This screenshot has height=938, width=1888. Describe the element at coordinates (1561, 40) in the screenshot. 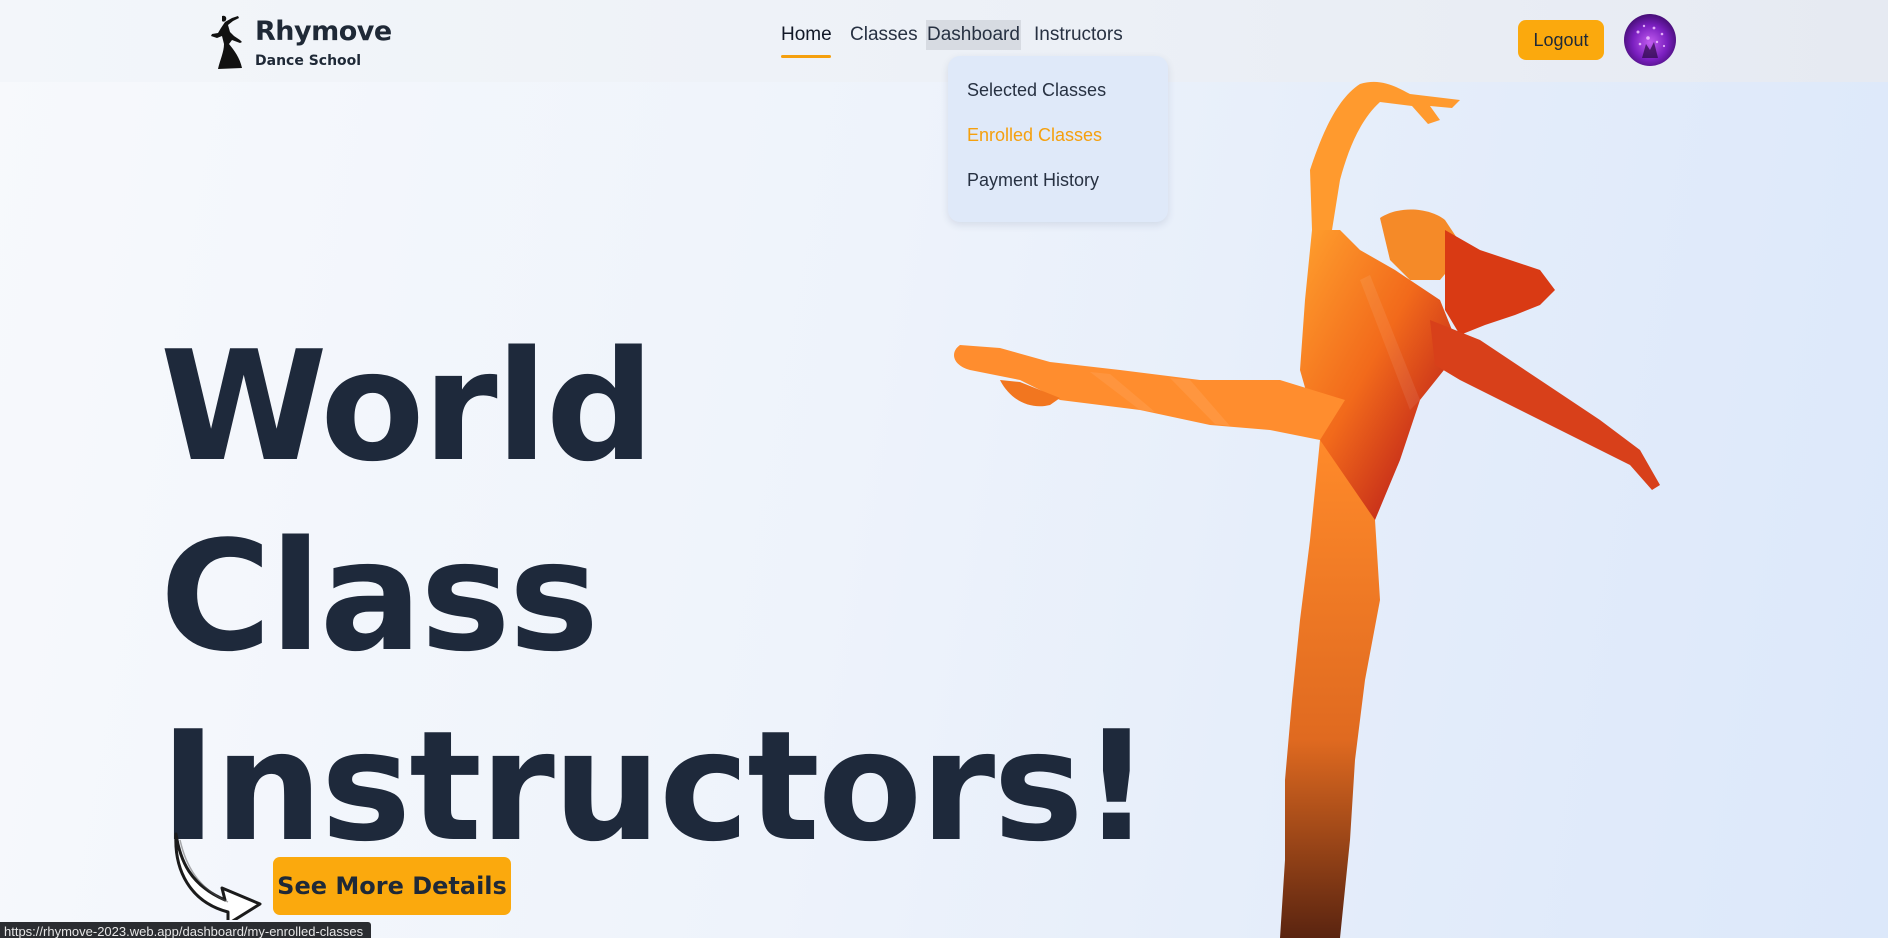

I see `logout-button: Logout` at that location.